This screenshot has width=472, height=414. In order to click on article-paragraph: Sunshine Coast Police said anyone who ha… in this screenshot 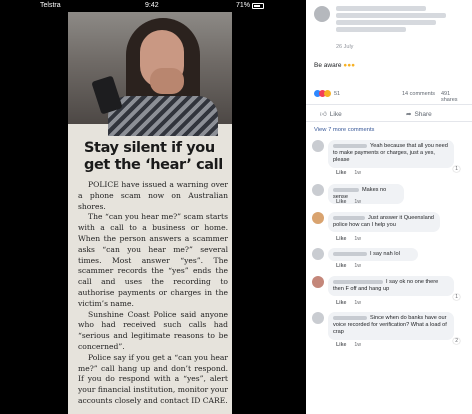, I will do `click(153, 330)`.